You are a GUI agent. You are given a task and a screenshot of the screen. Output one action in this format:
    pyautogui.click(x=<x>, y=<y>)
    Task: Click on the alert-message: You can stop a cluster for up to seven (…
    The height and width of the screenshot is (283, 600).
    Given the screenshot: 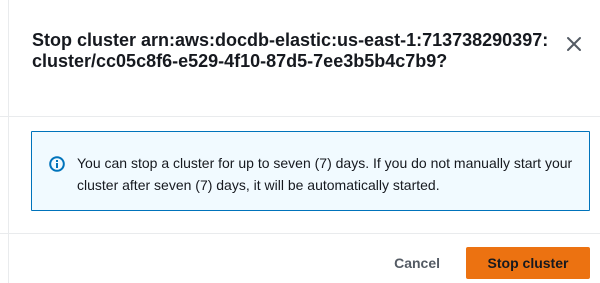 What is the action you would take?
    pyautogui.click(x=325, y=174)
    